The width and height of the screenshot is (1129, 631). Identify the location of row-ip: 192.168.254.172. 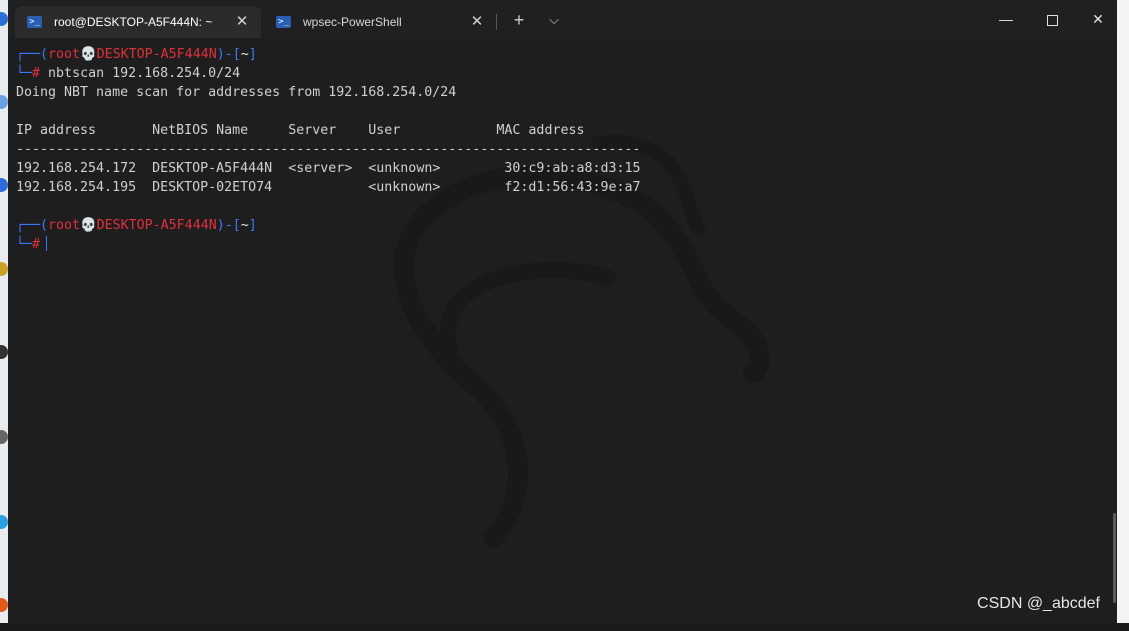
(76, 168).